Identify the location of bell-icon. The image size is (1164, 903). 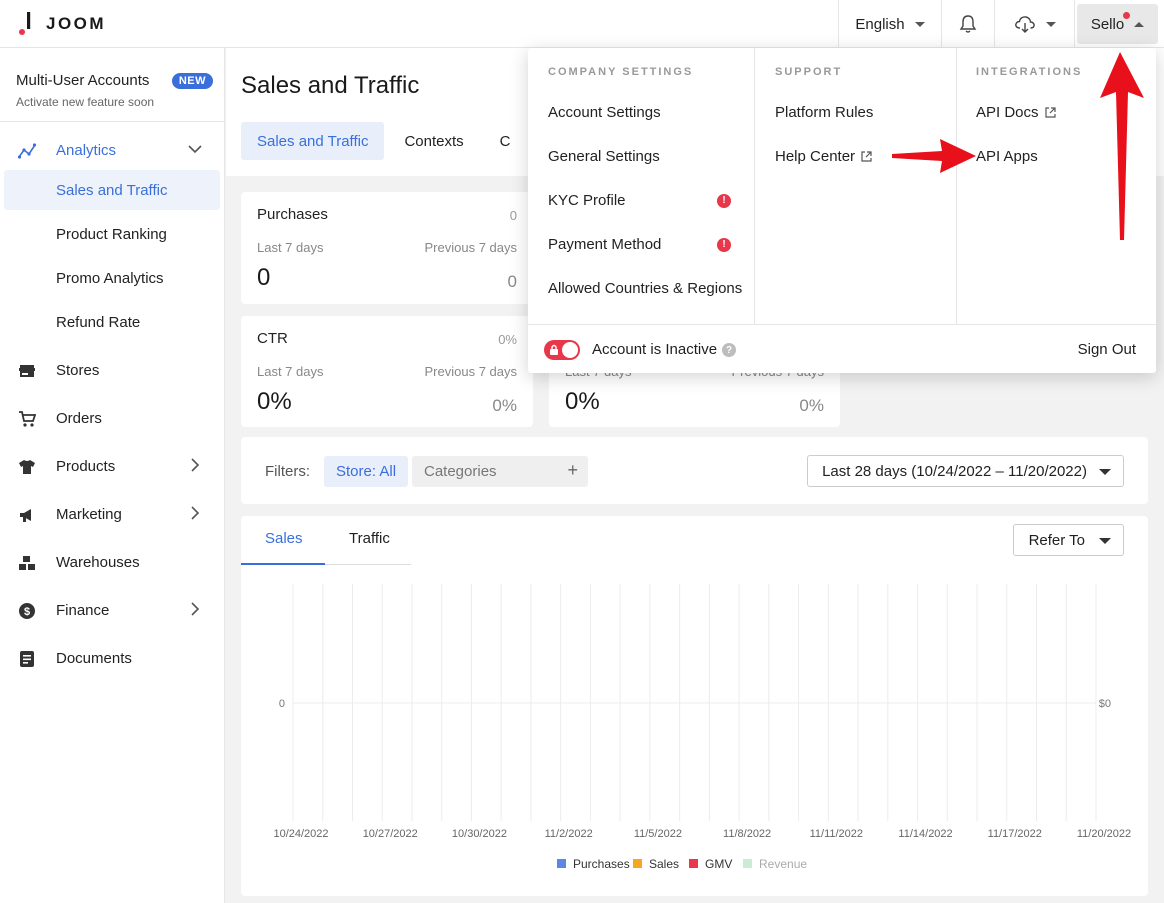
(968, 24).